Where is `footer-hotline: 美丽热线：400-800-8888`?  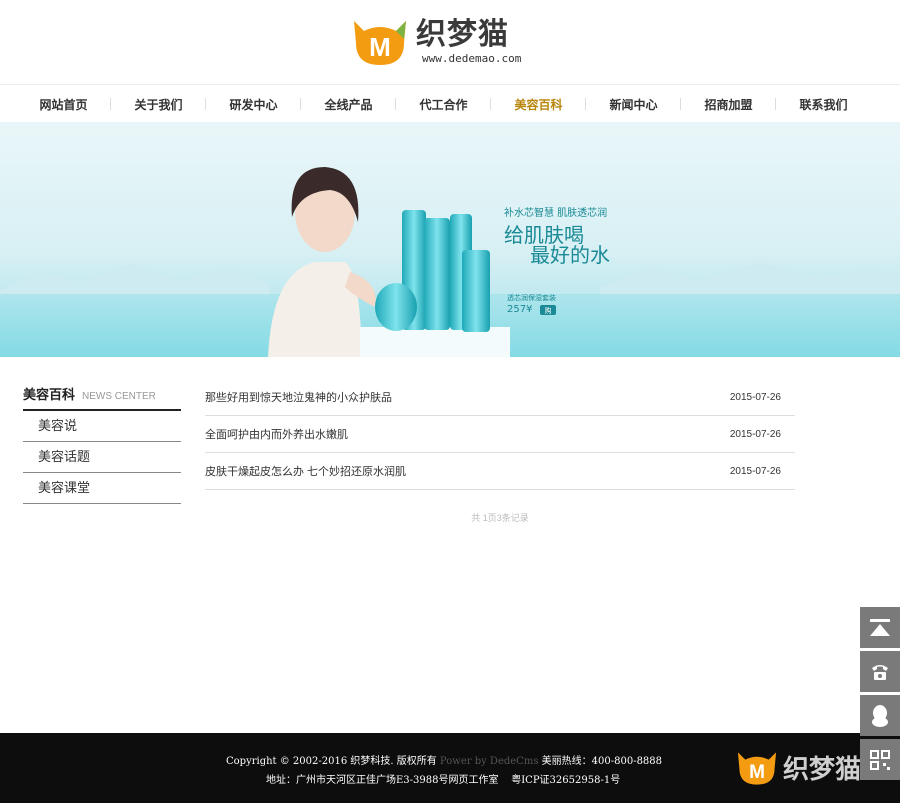 footer-hotline: 美丽热线：400-800-8888 is located at coordinates (602, 761).